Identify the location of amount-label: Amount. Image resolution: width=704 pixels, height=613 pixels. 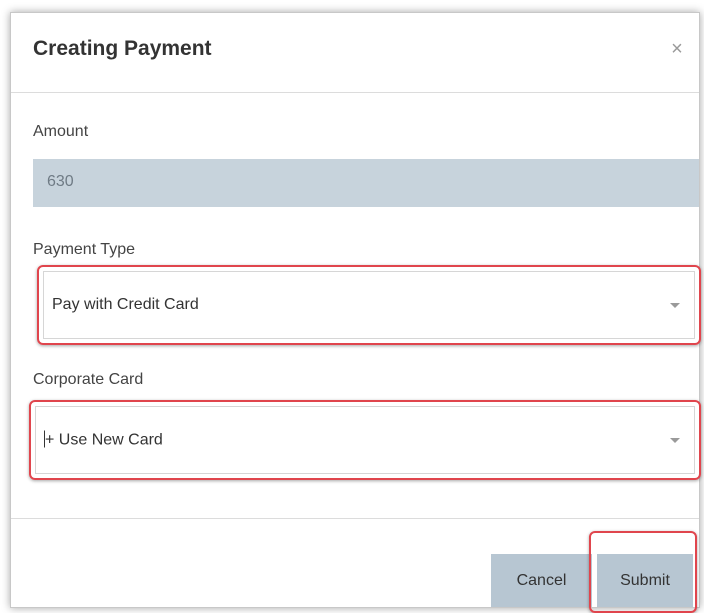
(61, 131).